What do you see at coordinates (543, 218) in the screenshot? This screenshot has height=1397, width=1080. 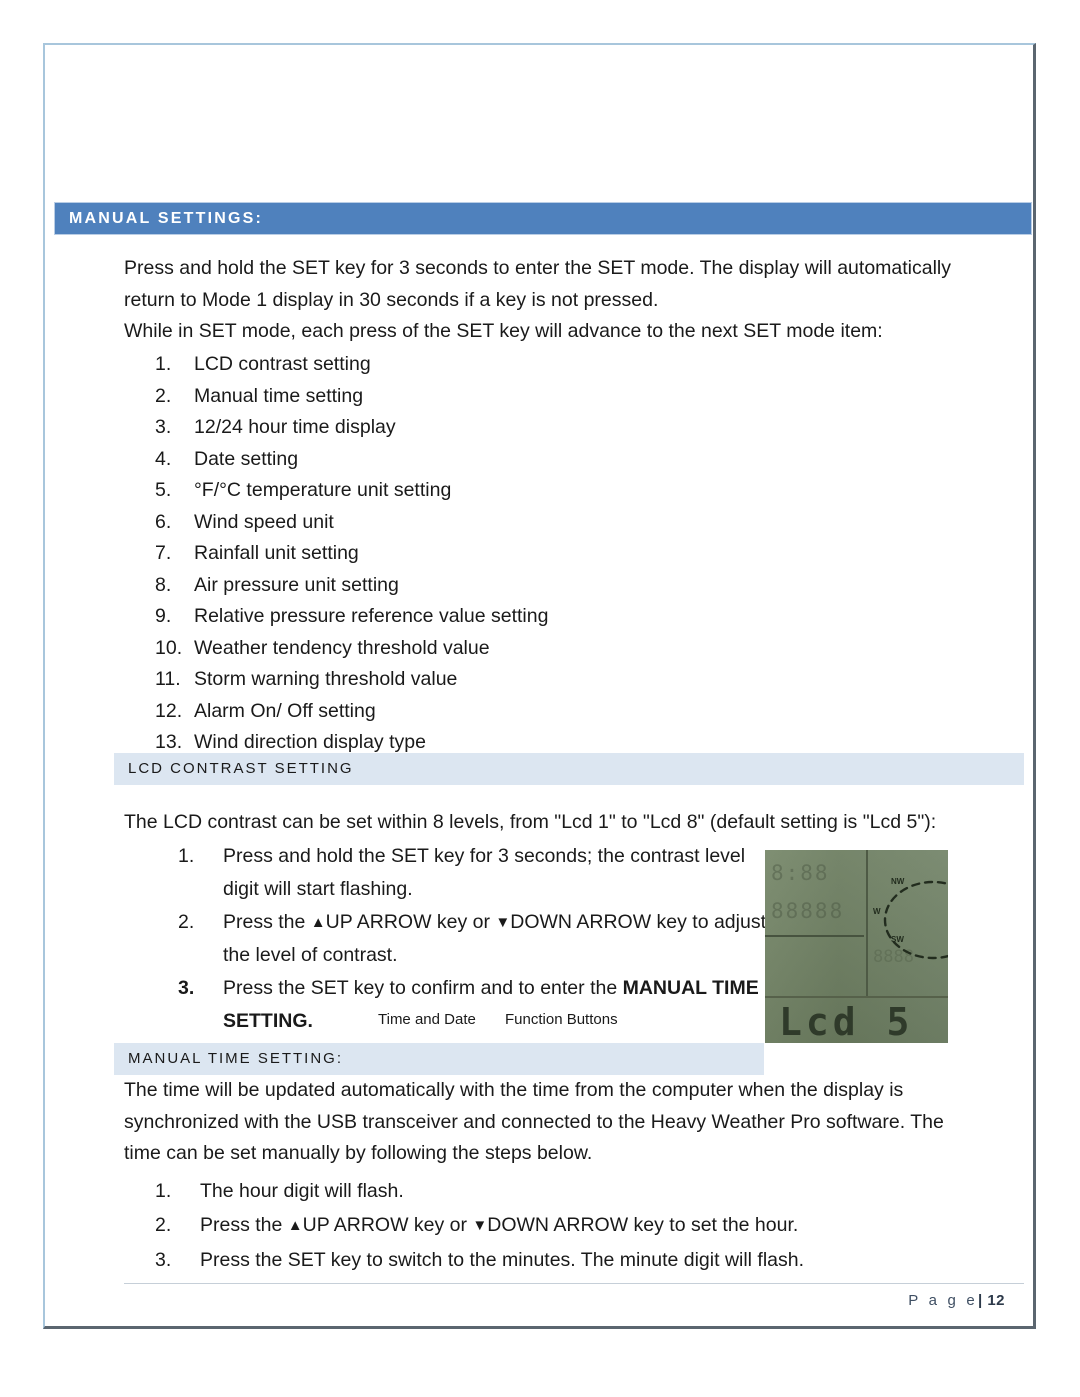 I see `section-heading-manual-settings: MANUAL SETTINGS:` at bounding box center [543, 218].